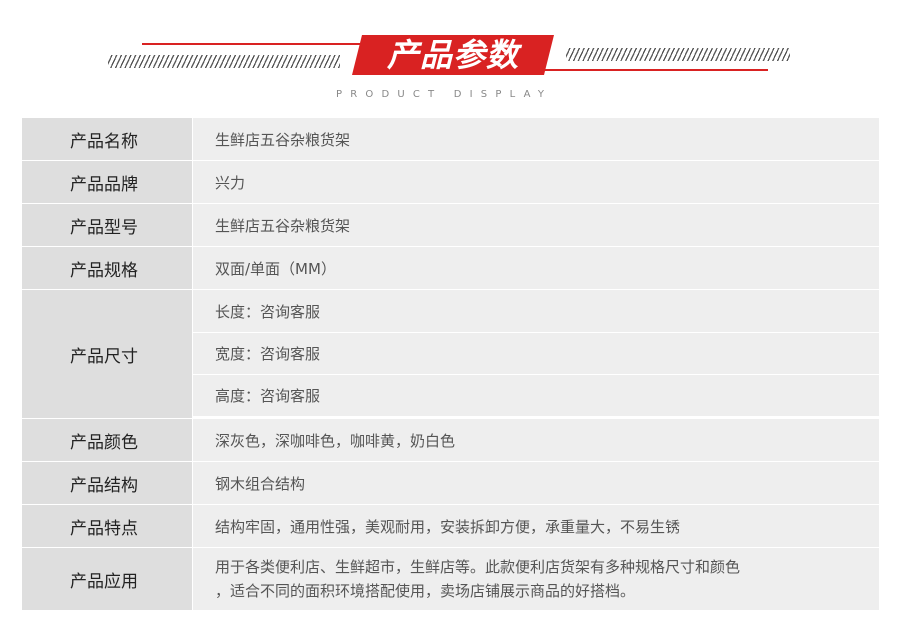 The image size is (900, 642). Describe the element at coordinates (444, 94) in the screenshot. I see `section-subtitle: PRODUCT DISPLAY` at that location.